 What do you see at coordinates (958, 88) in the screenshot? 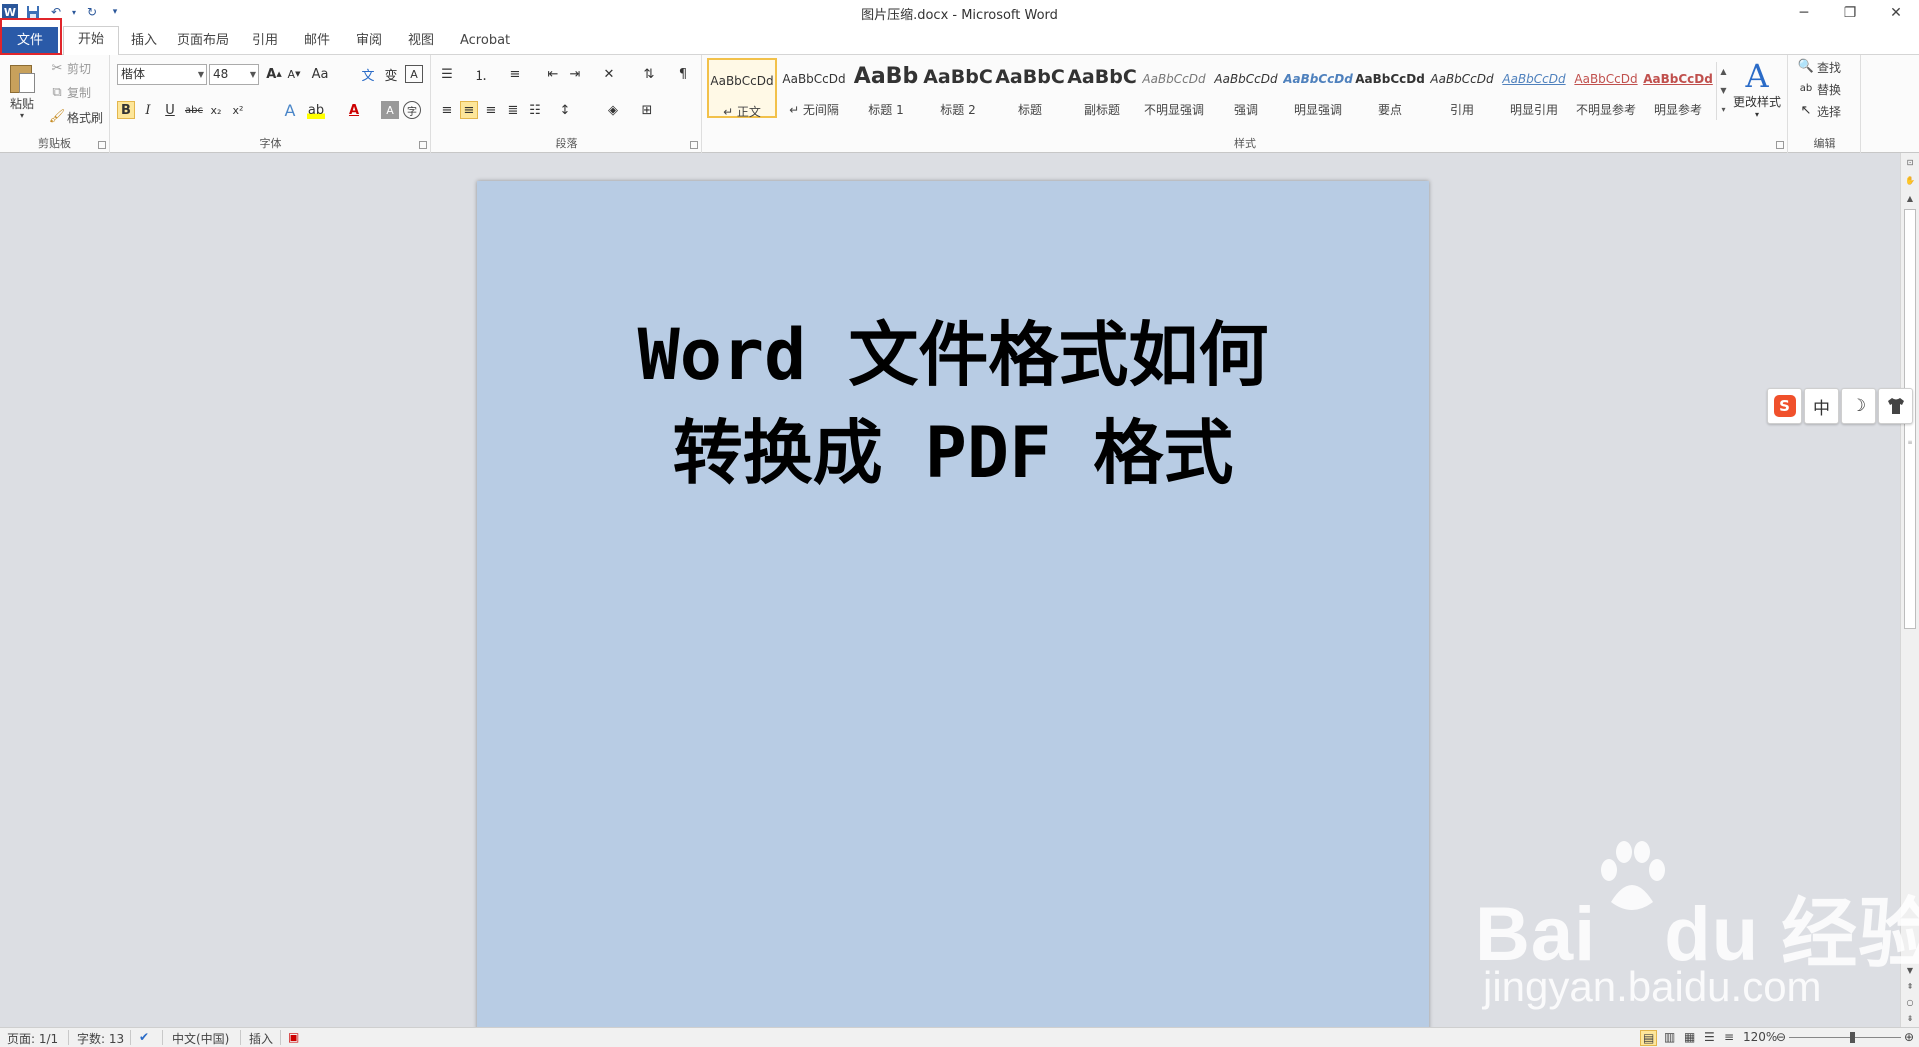
I see `style-heading-2: AaBbC 标题 2` at bounding box center [958, 88].